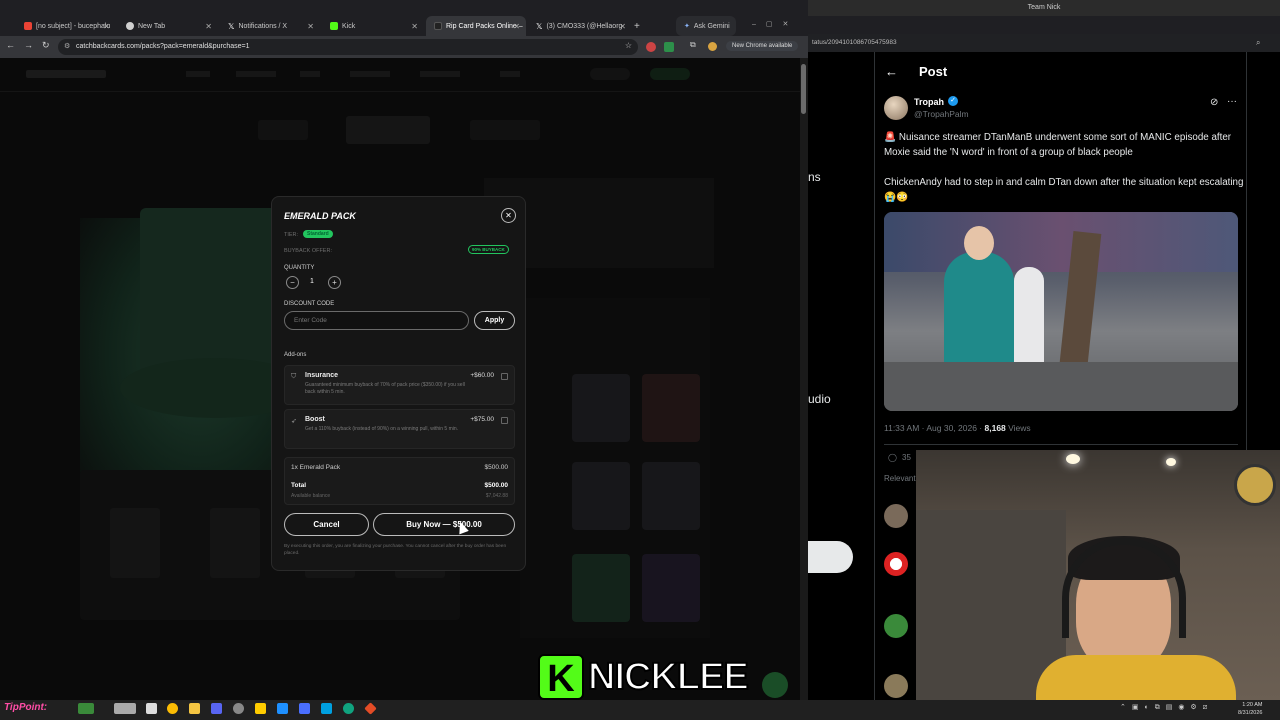  What do you see at coordinates (1214, 102) in the screenshot?
I see `grok-icon: ⊘` at bounding box center [1214, 102].